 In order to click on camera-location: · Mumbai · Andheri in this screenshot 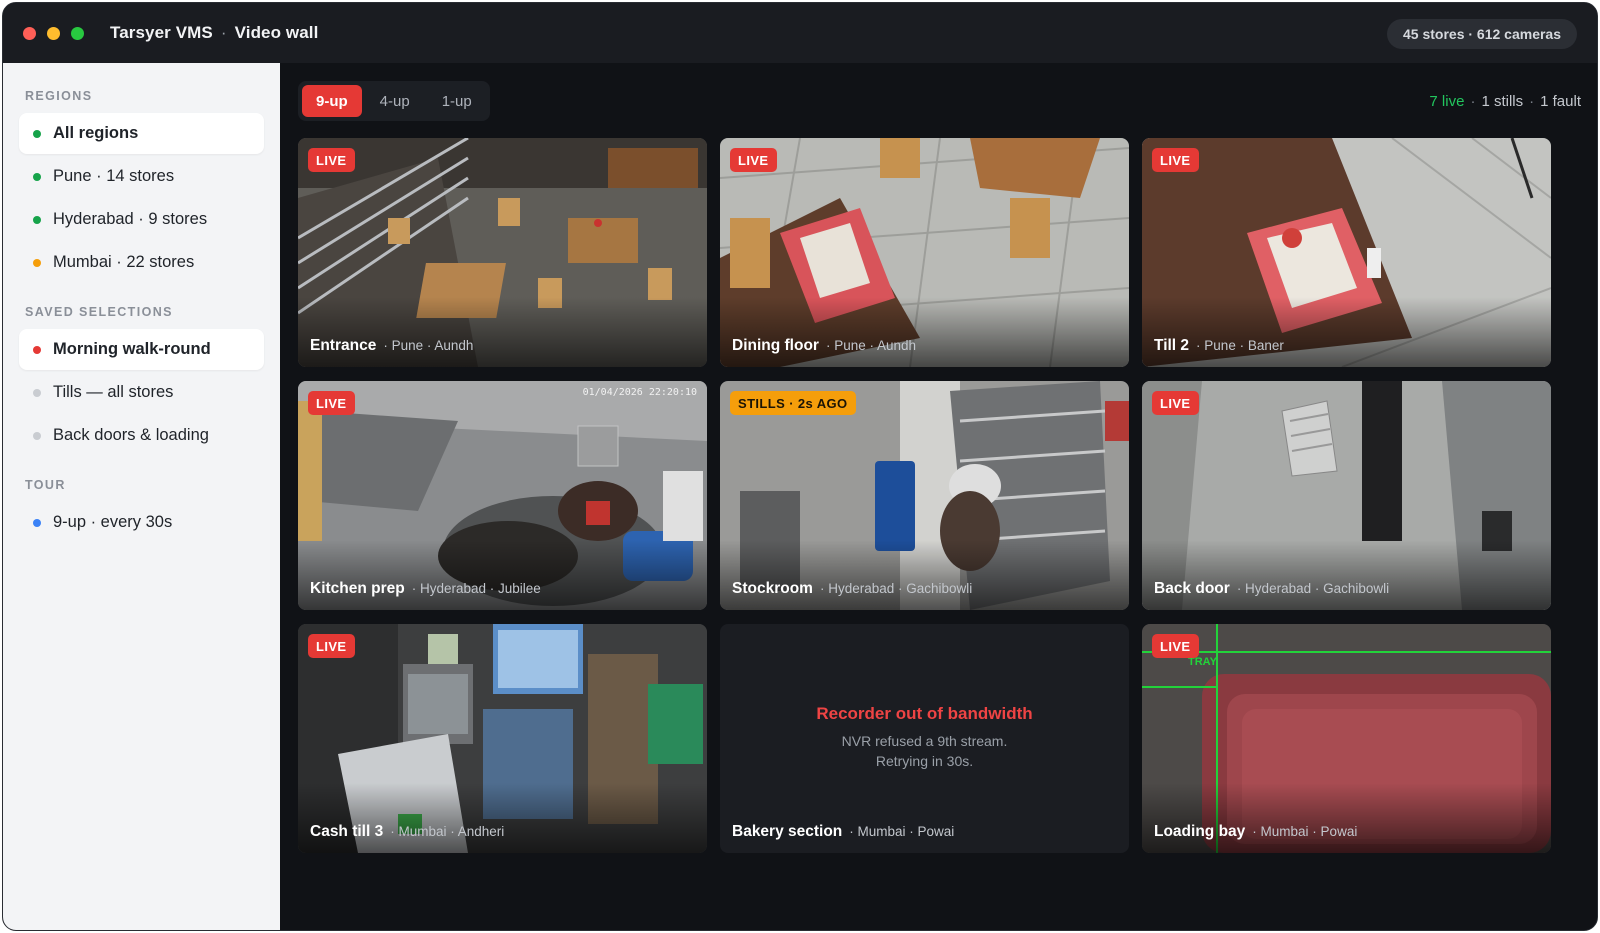, I will do `click(447, 831)`.